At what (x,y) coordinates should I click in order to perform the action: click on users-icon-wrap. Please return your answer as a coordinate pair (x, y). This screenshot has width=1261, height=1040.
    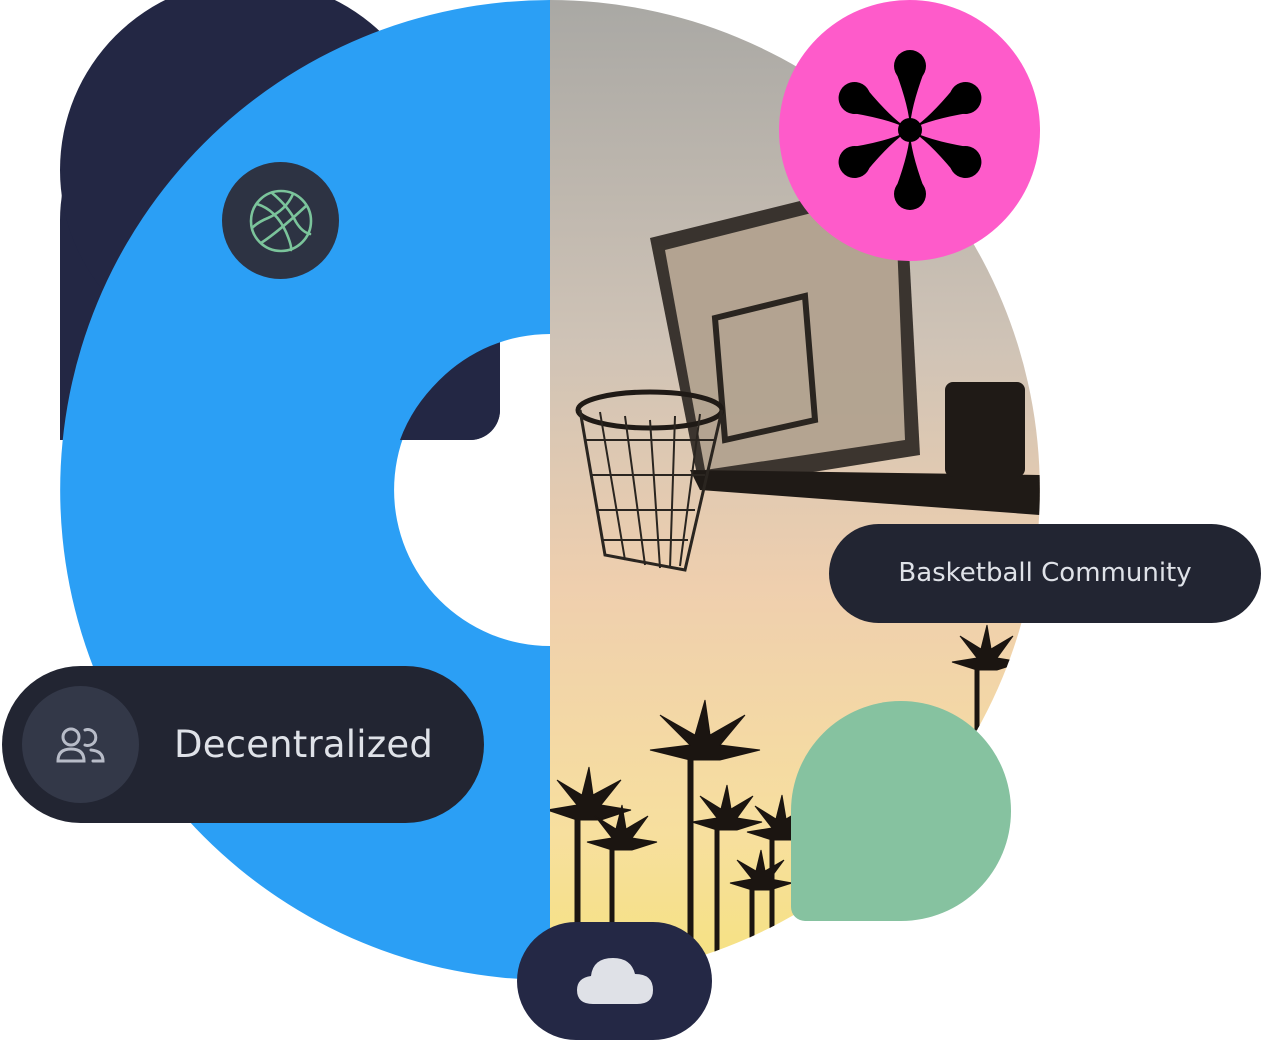
    Looking at the image, I should click on (80, 744).